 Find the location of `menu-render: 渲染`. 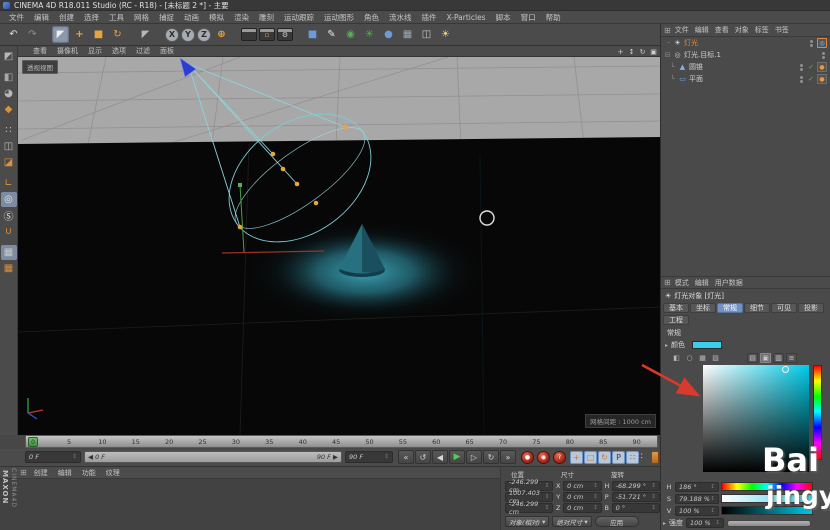

menu-render: 渲染 is located at coordinates (241, 17).